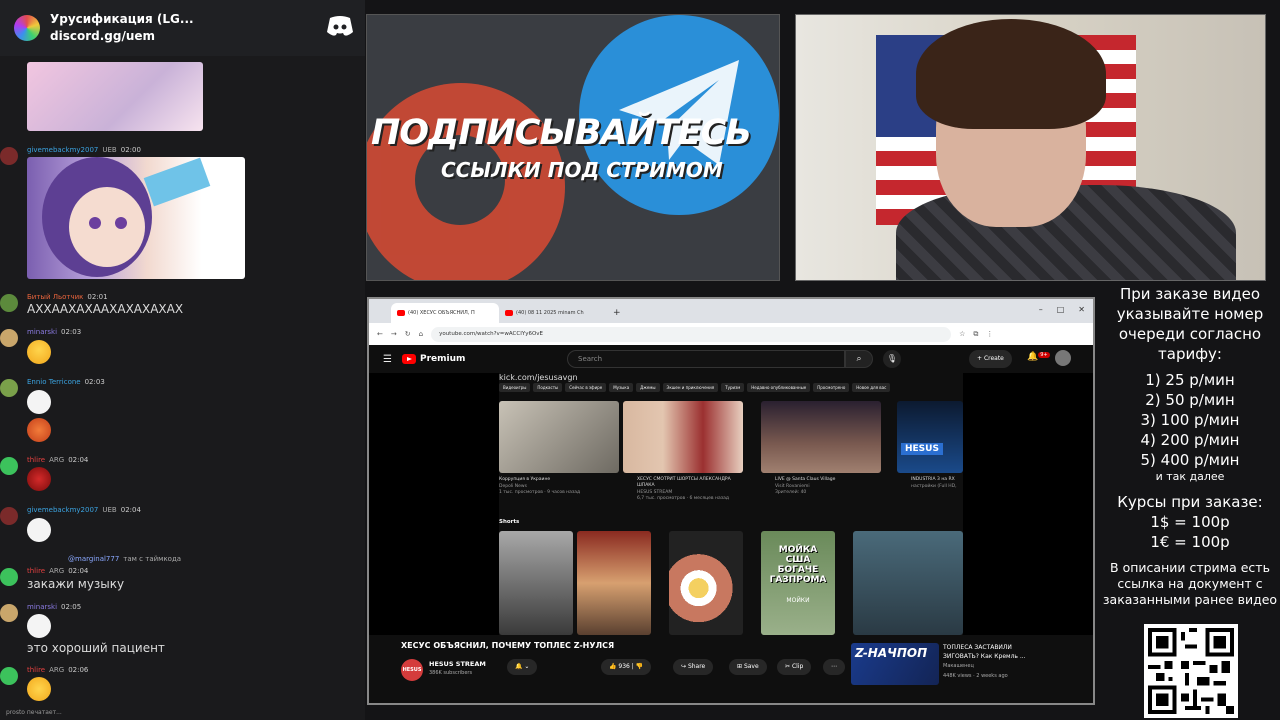  What do you see at coordinates (648, 387) in the screenshot?
I see `chip: Джемы` at bounding box center [648, 387].